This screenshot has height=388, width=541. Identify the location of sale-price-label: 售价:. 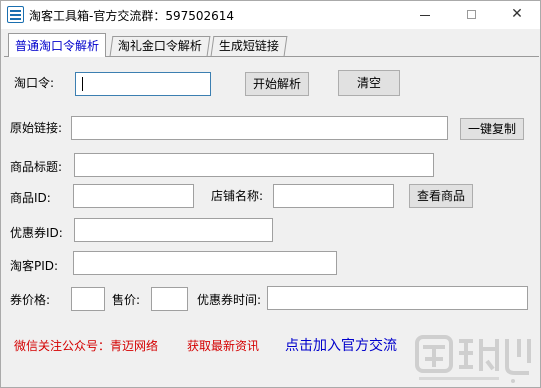
(126, 300).